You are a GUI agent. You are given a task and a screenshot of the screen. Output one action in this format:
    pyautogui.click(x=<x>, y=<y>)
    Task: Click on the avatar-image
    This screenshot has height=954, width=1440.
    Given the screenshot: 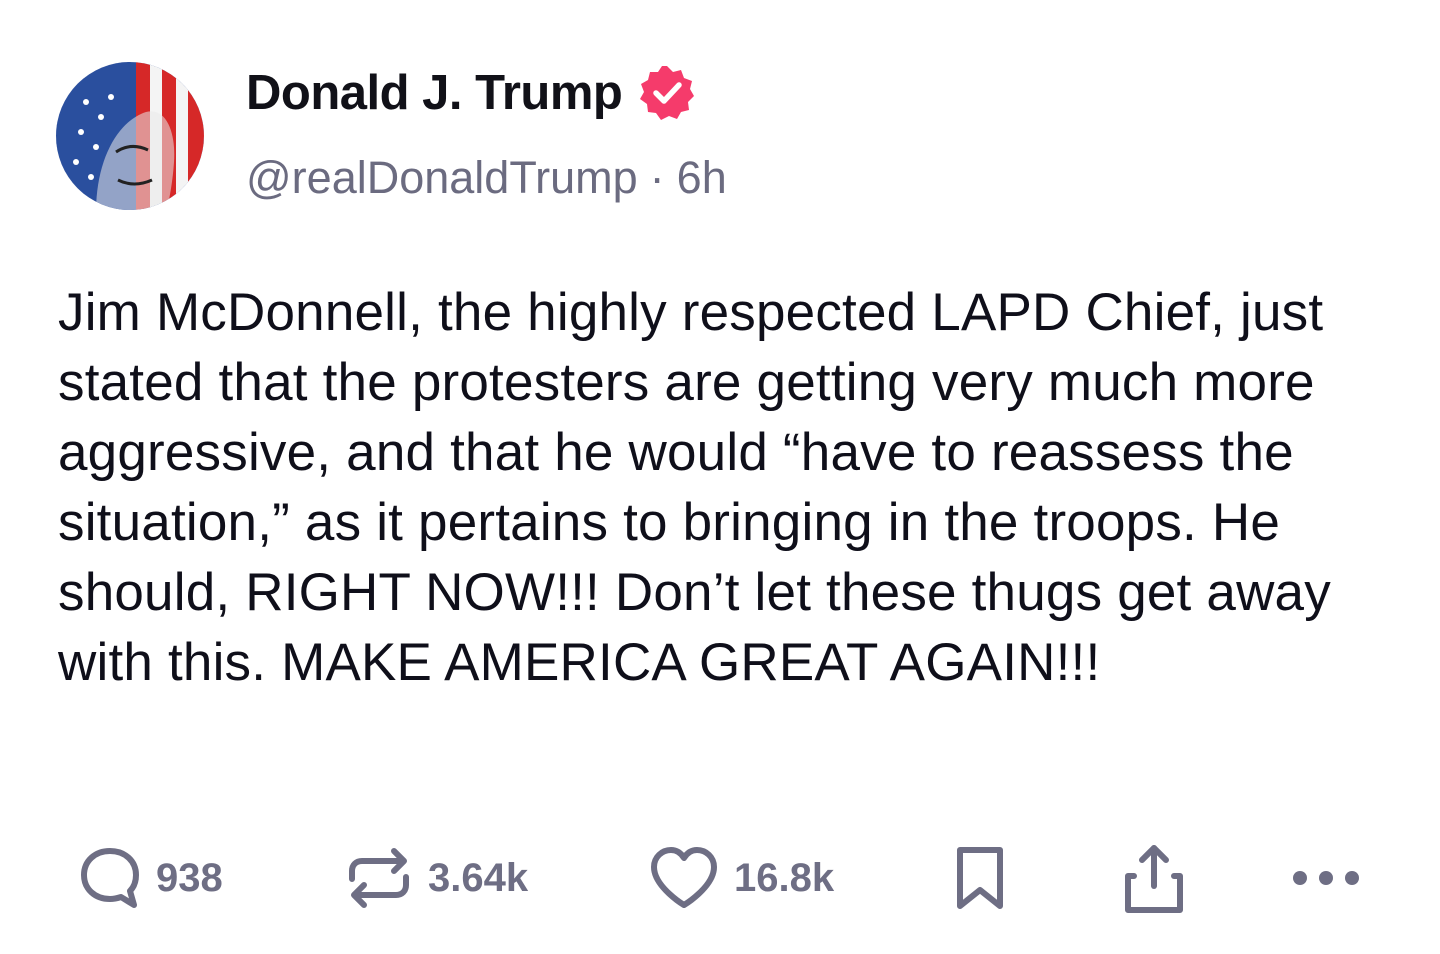 What is the action you would take?
    pyautogui.click(x=130, y=136)
    